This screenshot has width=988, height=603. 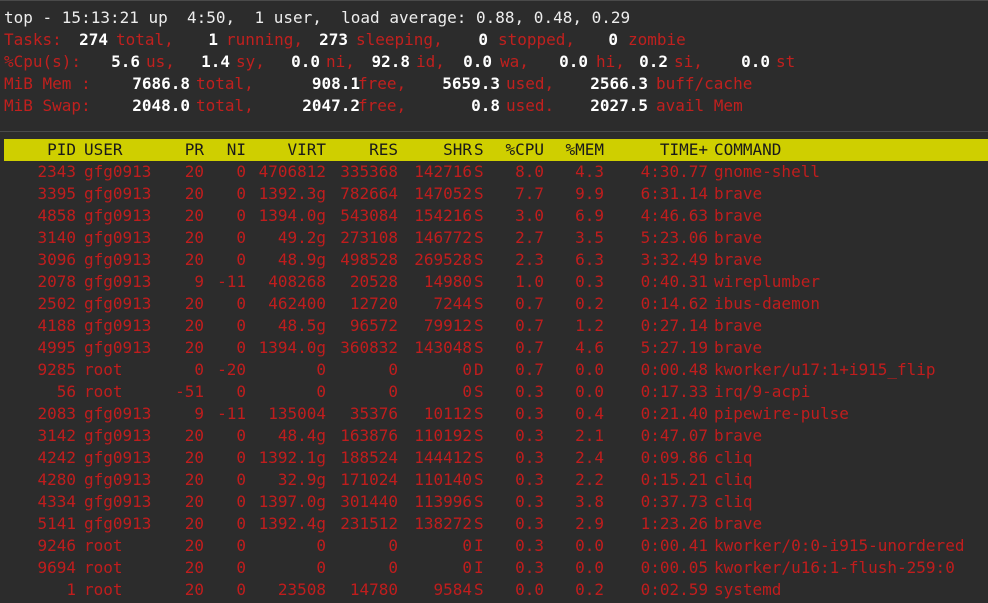 What do you see at coordinates (589, 215) in the screenshot?
I see `cell-mem: 6.9` at bounding box center [589, 215].